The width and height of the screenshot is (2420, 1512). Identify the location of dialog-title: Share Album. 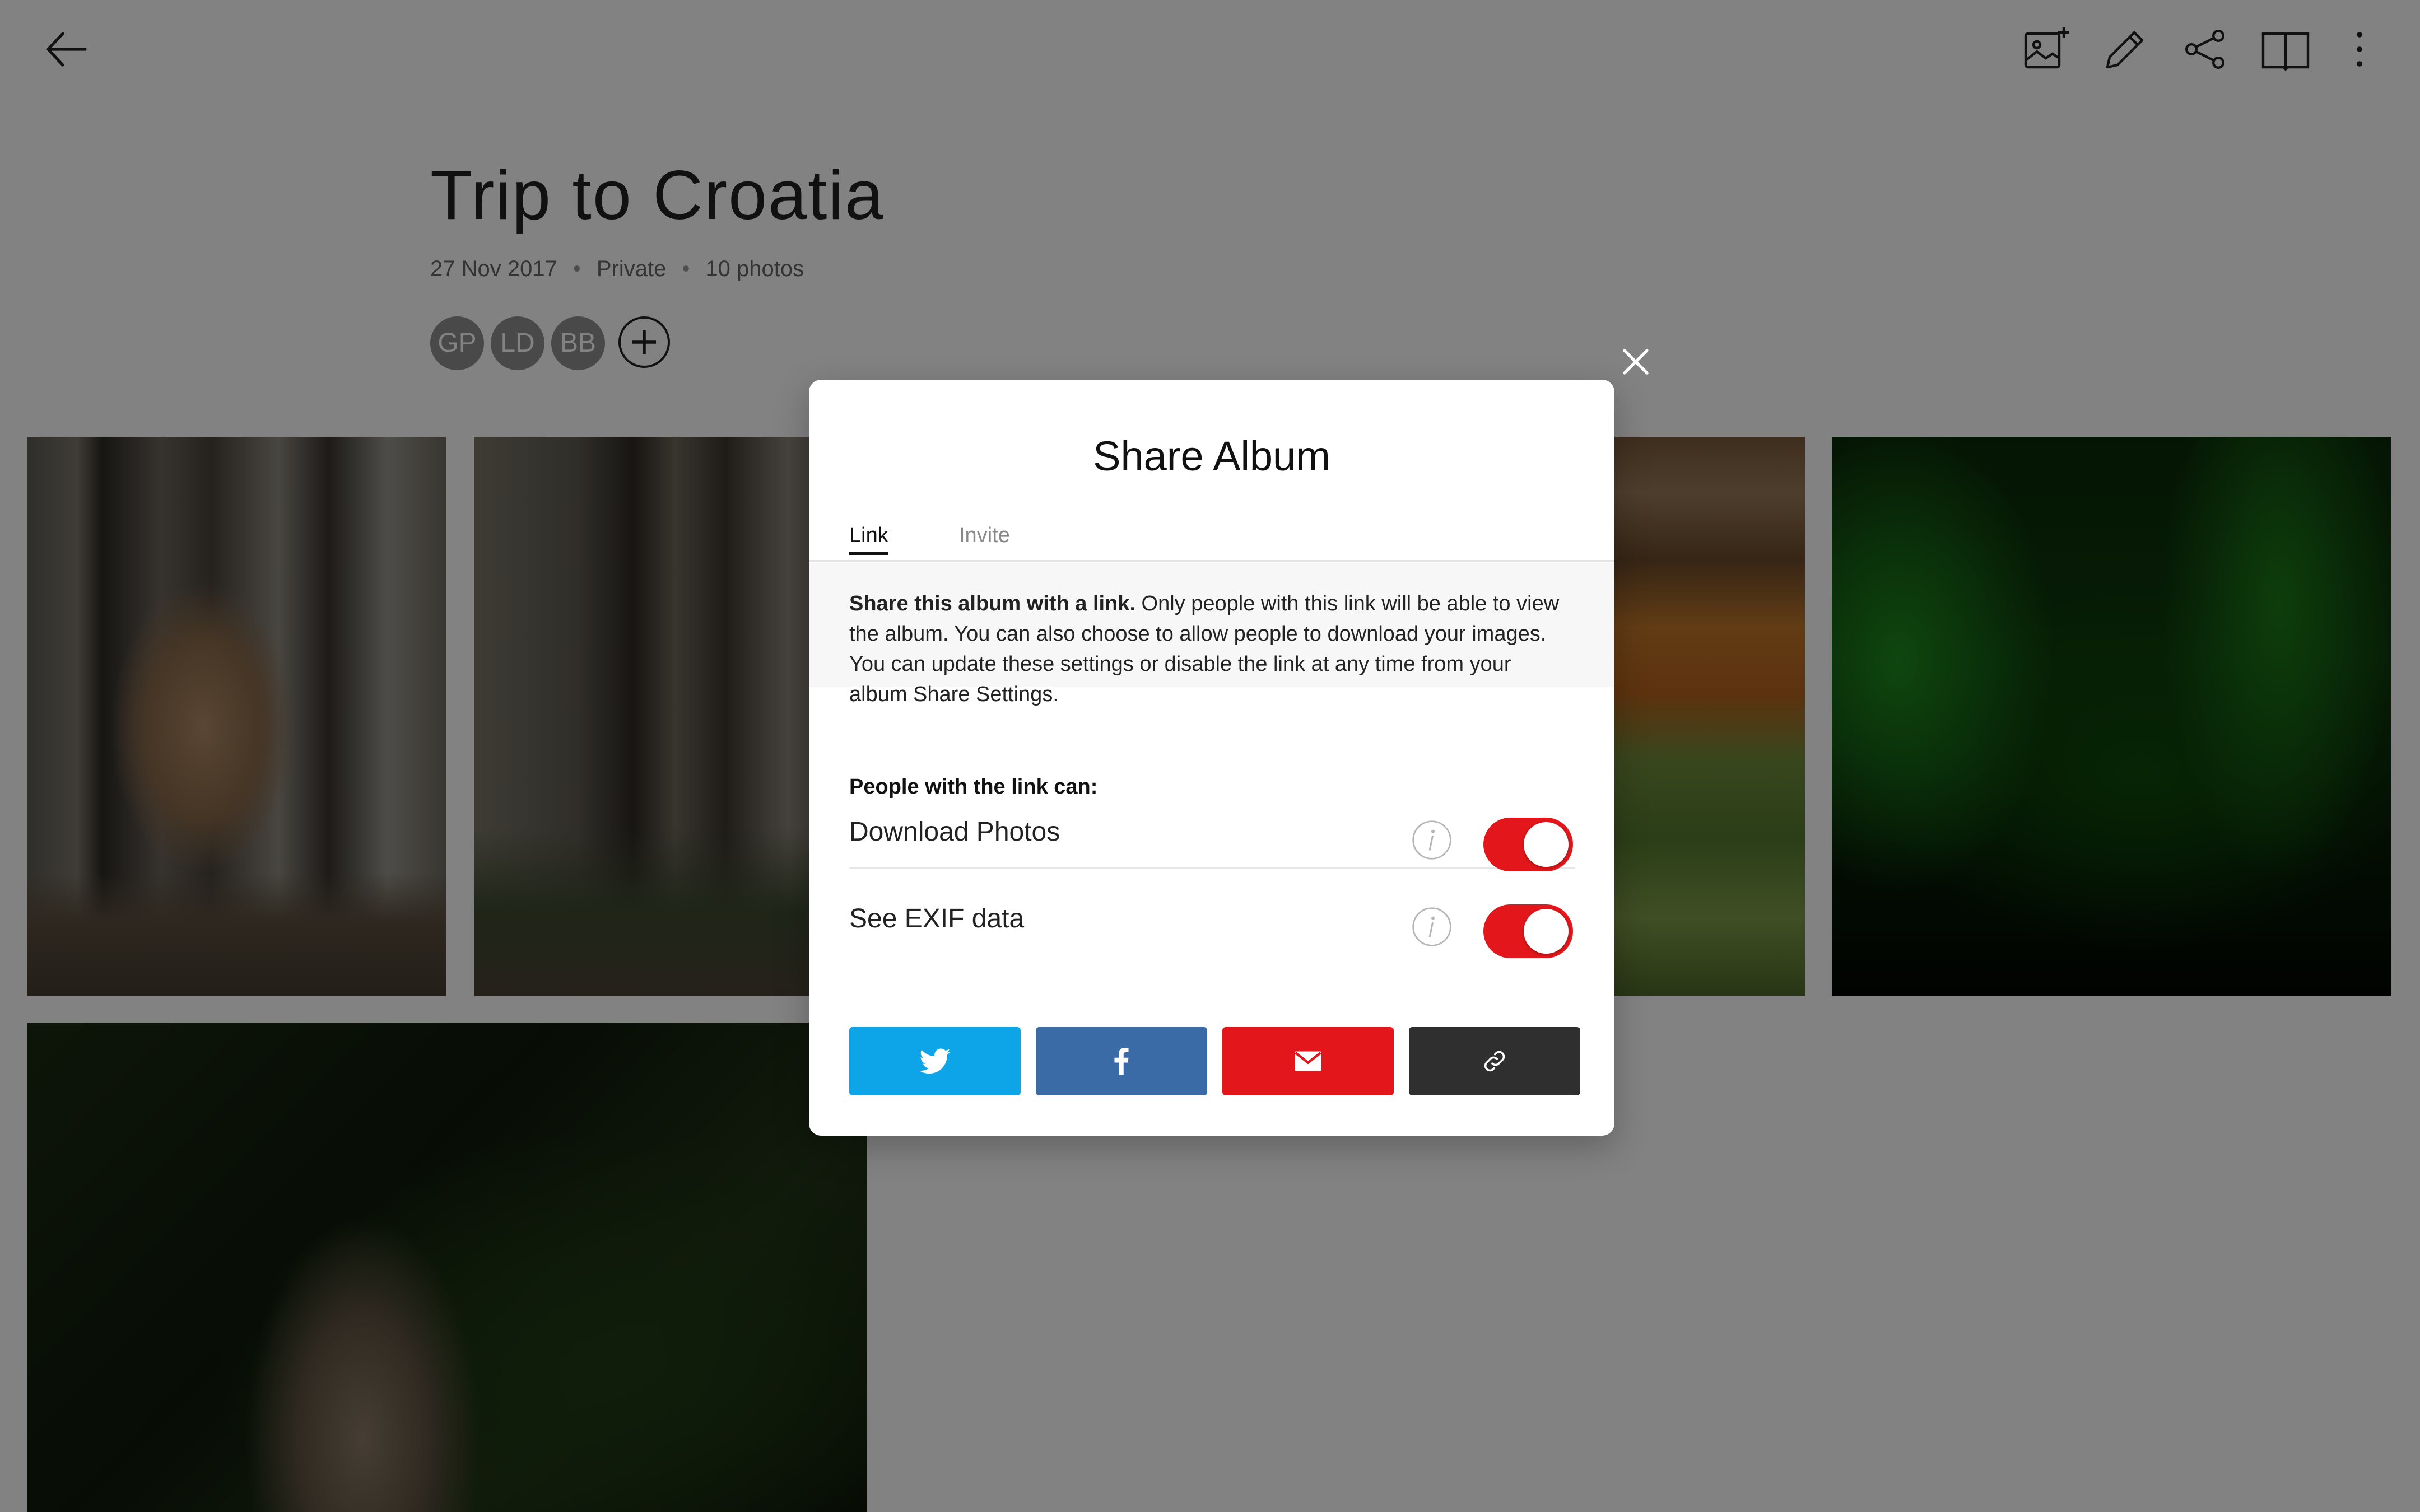
(1212, 456).